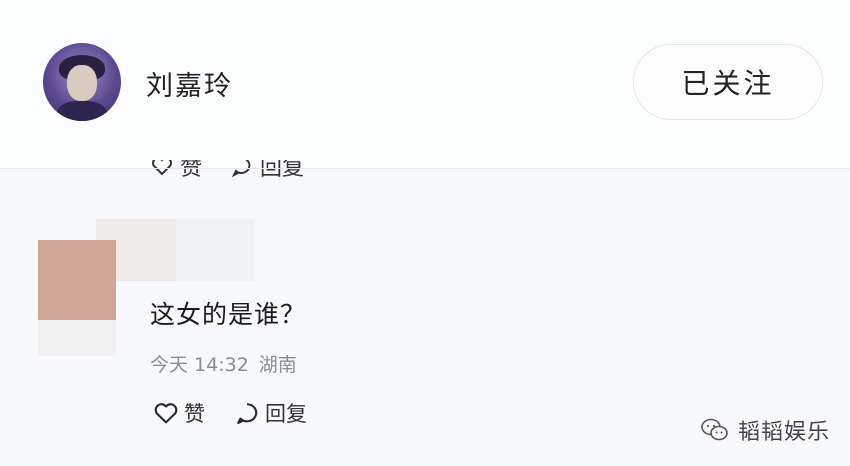 The image size is (850, 466). Describe the element at coordinates (425, 168) in the screenshot. I see `divider` at that location.